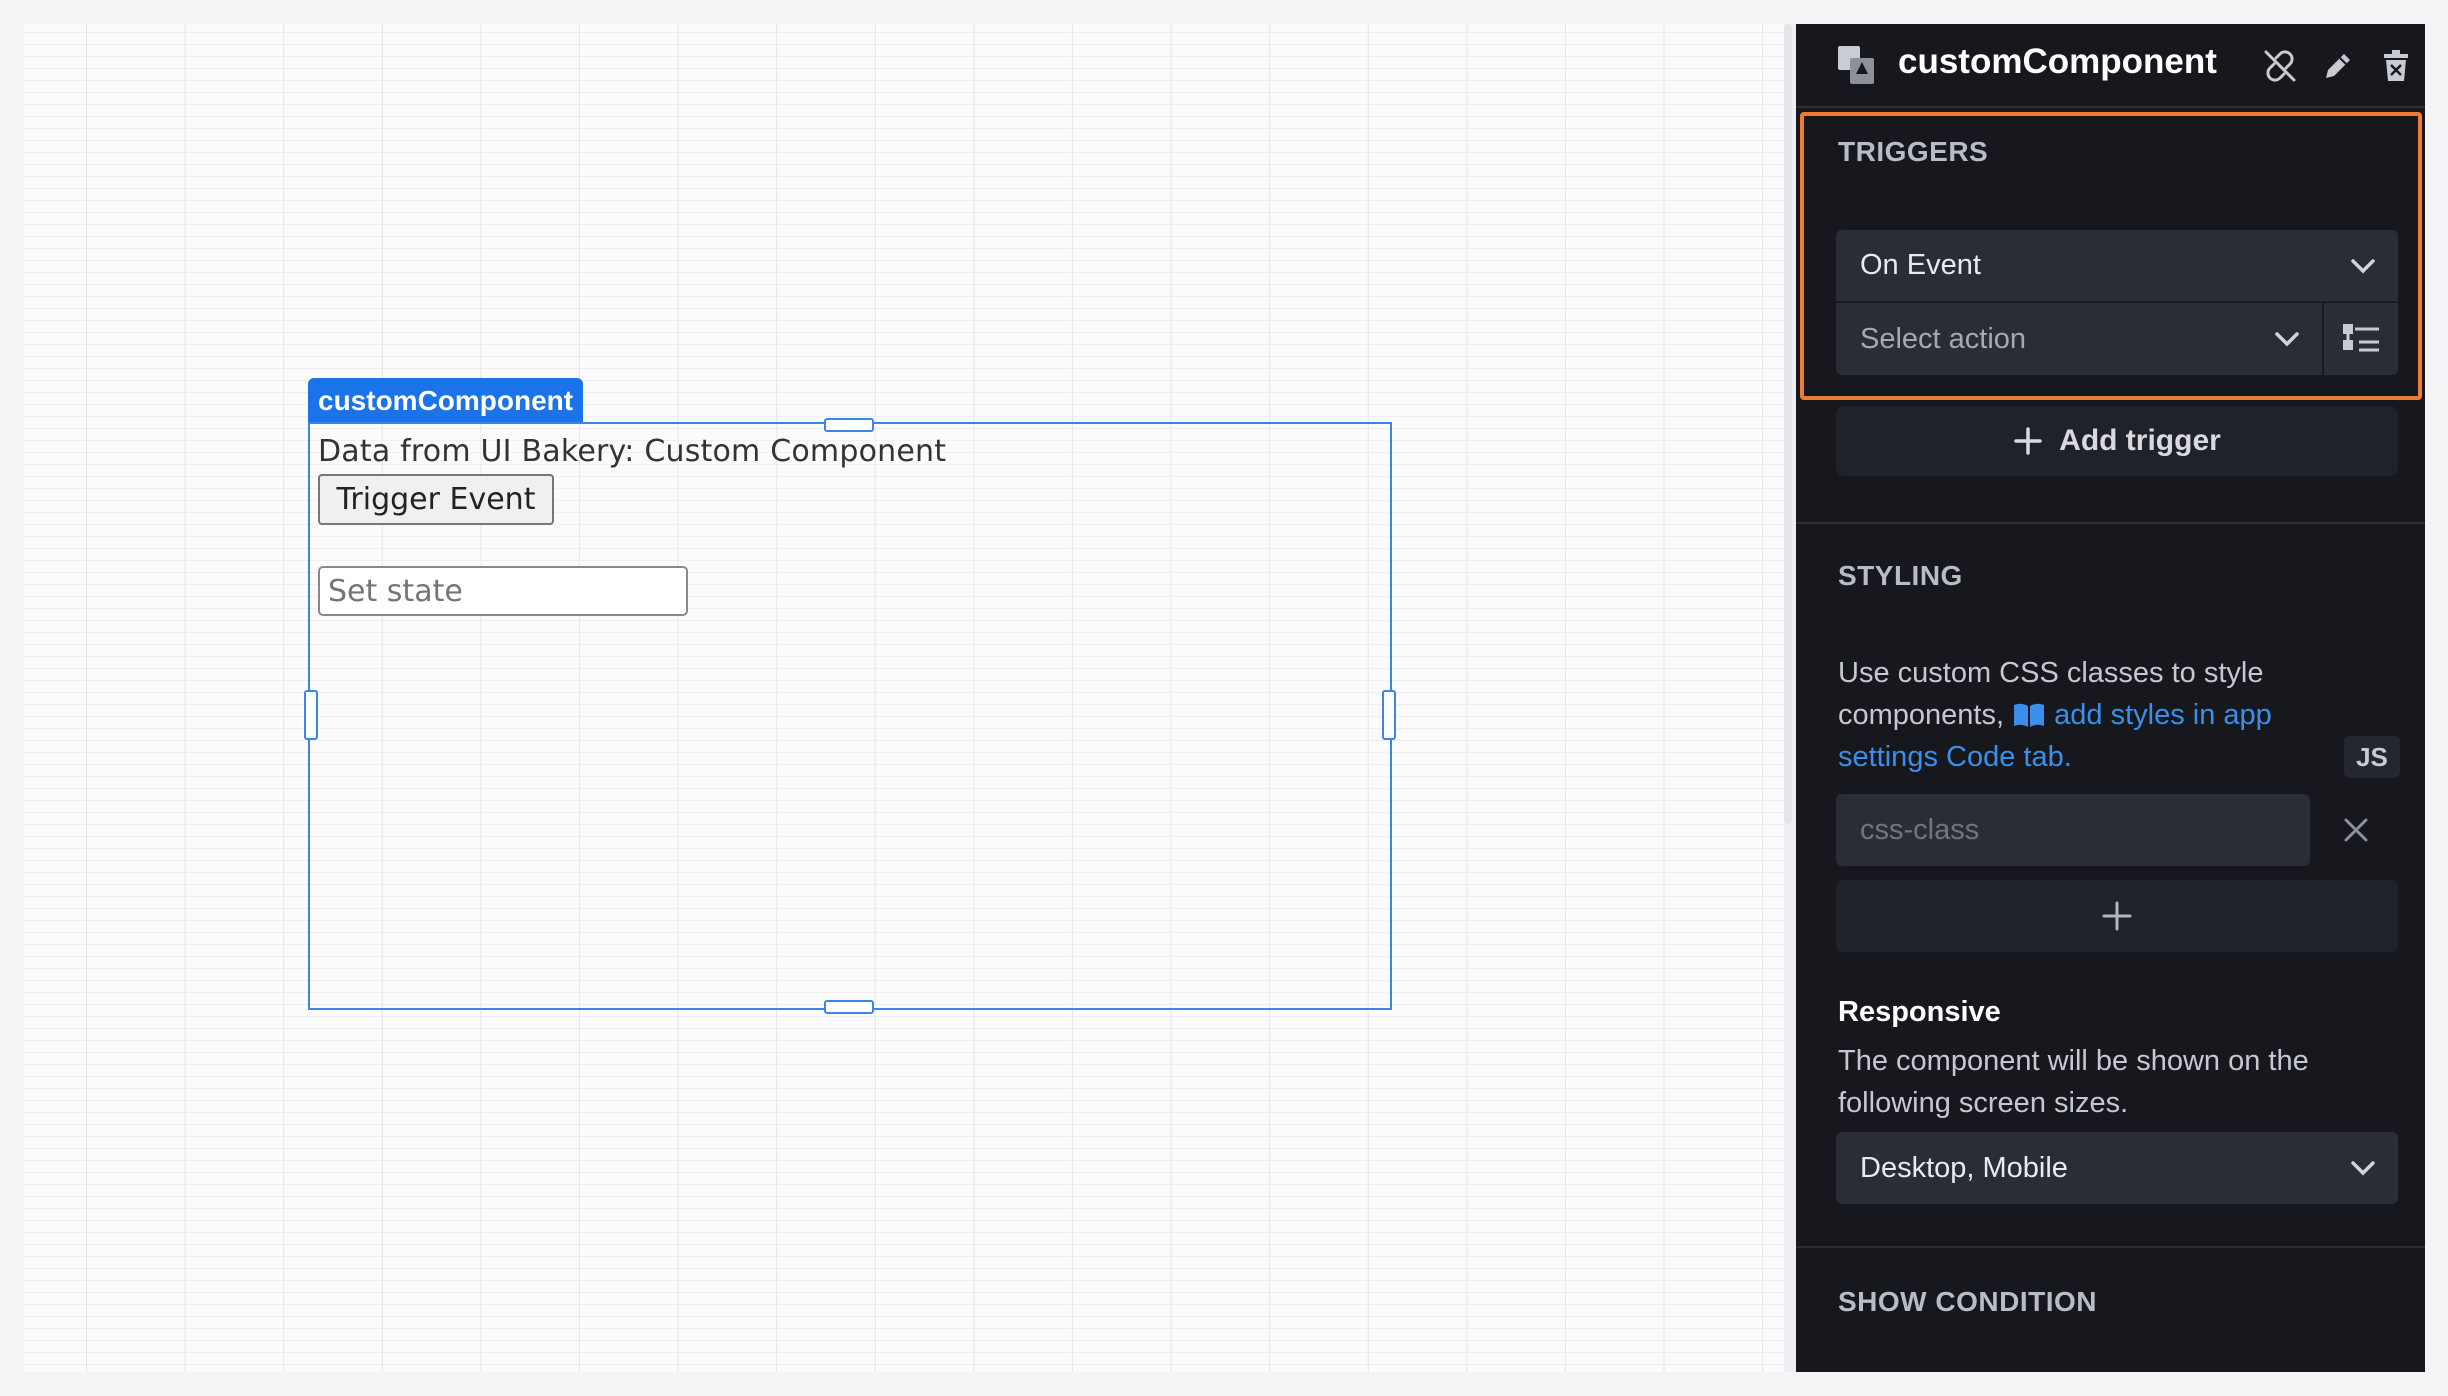 The width and height of the screenshot is (2448, 1396). I want to click on responsive-select: Desktop, Mobile, so click(2117, 1168).